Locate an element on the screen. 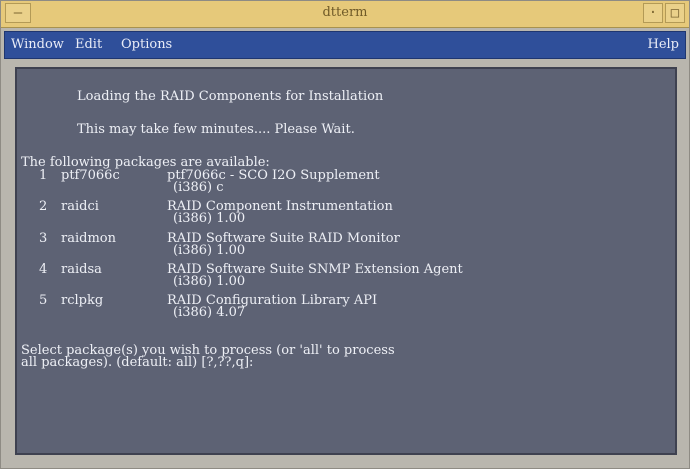 The height and width of the screenshot is (469, 690). select-prompt-line2: all packages). (default: all) [?,??,q]: is located at coordinates (137, 362).